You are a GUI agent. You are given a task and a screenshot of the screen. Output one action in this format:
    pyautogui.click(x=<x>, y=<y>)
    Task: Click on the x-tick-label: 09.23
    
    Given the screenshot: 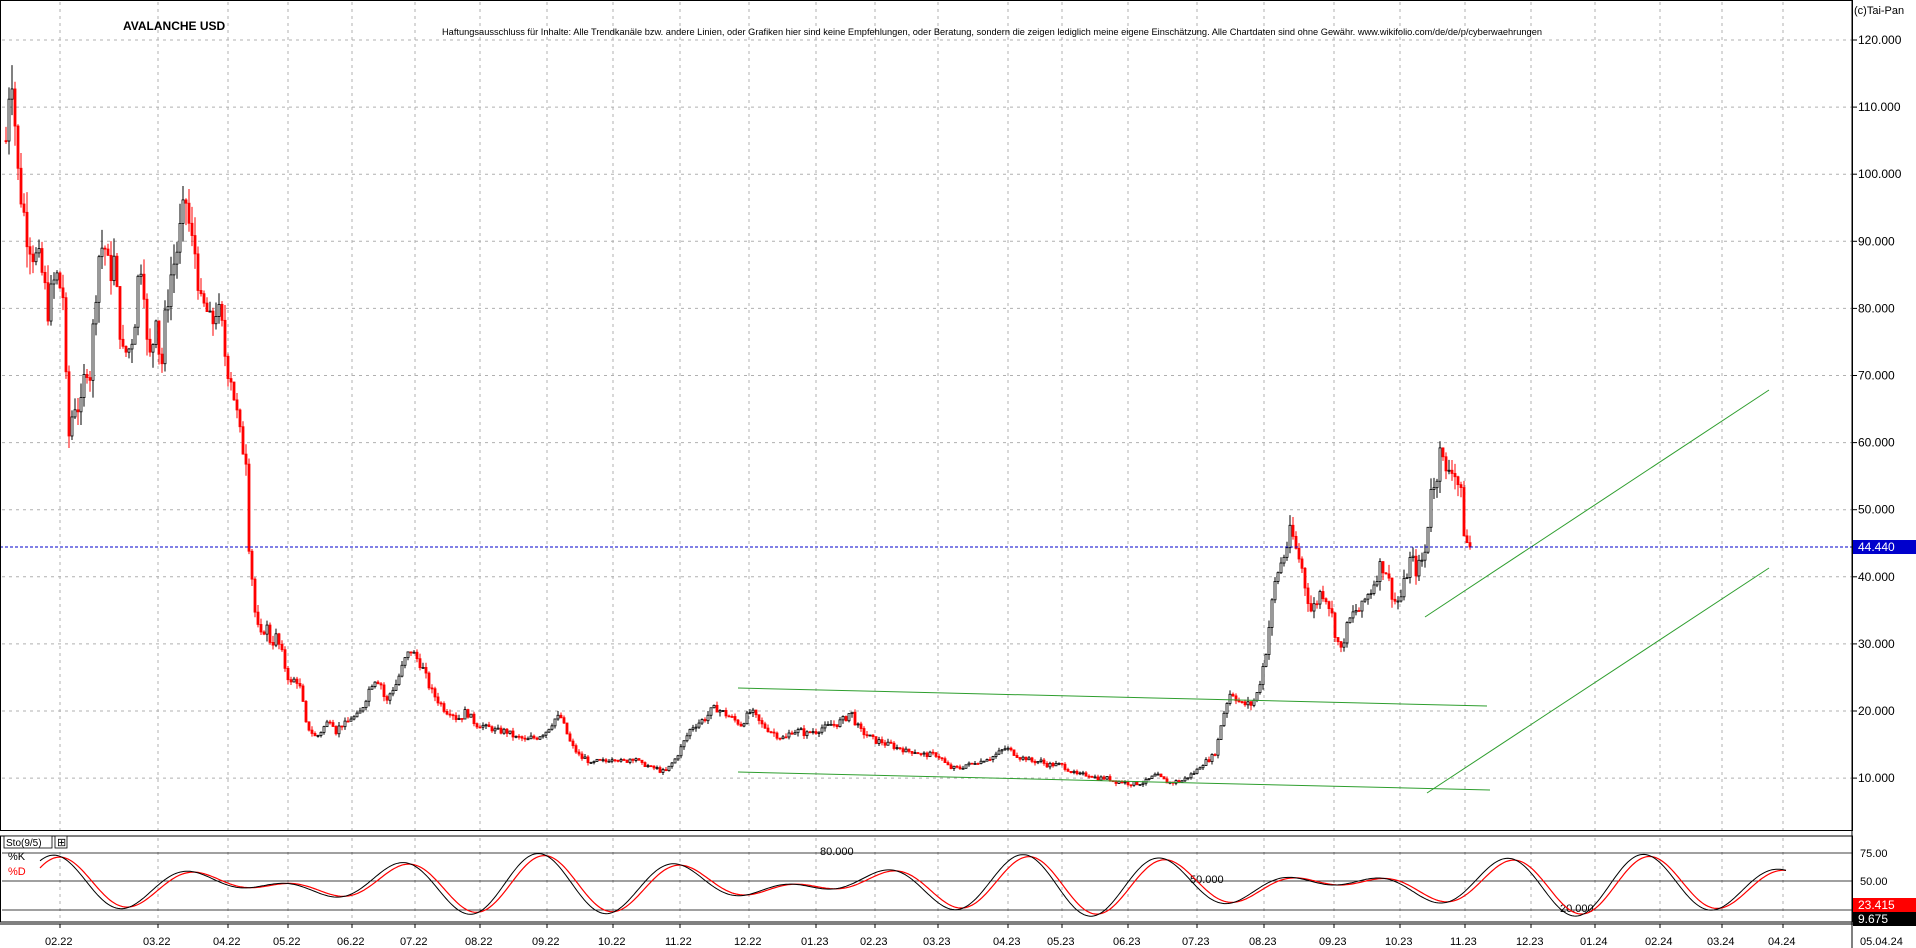 What is the action you would take?
    pyautogui.click(x=1333, y=942)
    